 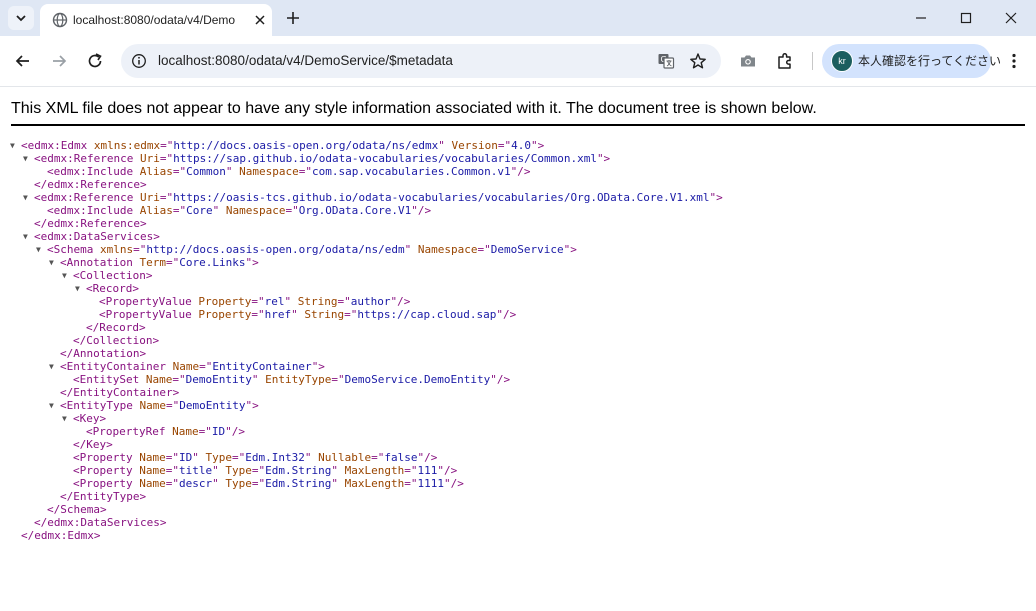 I want to click on xml-tag: <EntitySet, so click(x=106, y=379).